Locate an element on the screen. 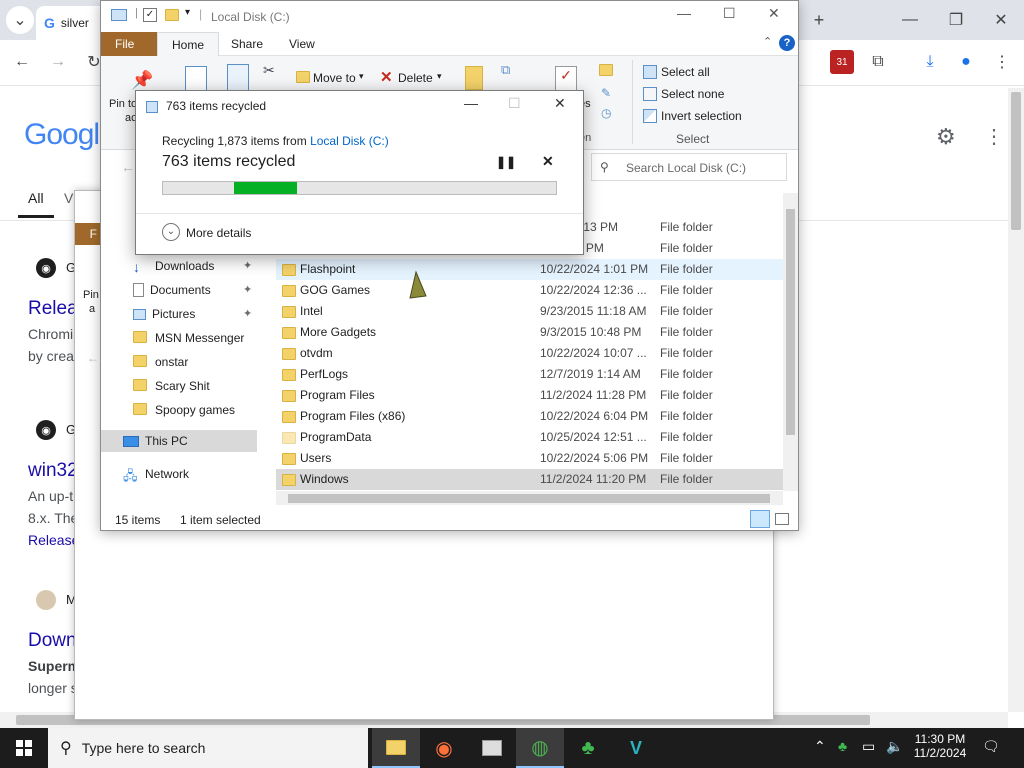 Image resolution: width=1024 pixels, height=768 pixels. new-folder-icon is located at coordinates (474, 78).